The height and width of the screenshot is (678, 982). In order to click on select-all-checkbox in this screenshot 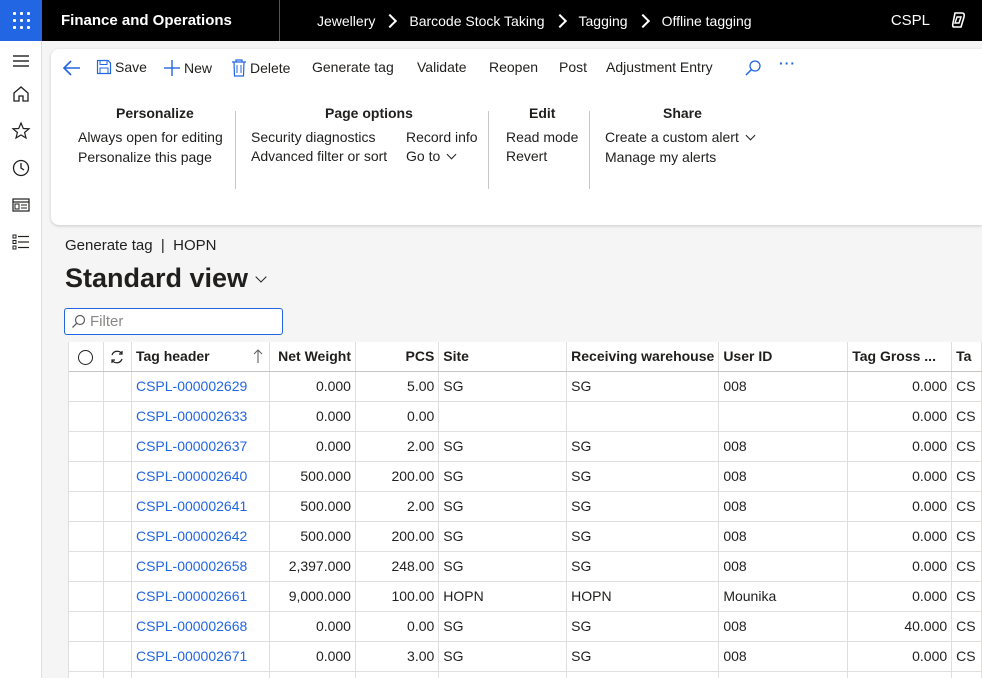, I will do `click(86, 357)`.